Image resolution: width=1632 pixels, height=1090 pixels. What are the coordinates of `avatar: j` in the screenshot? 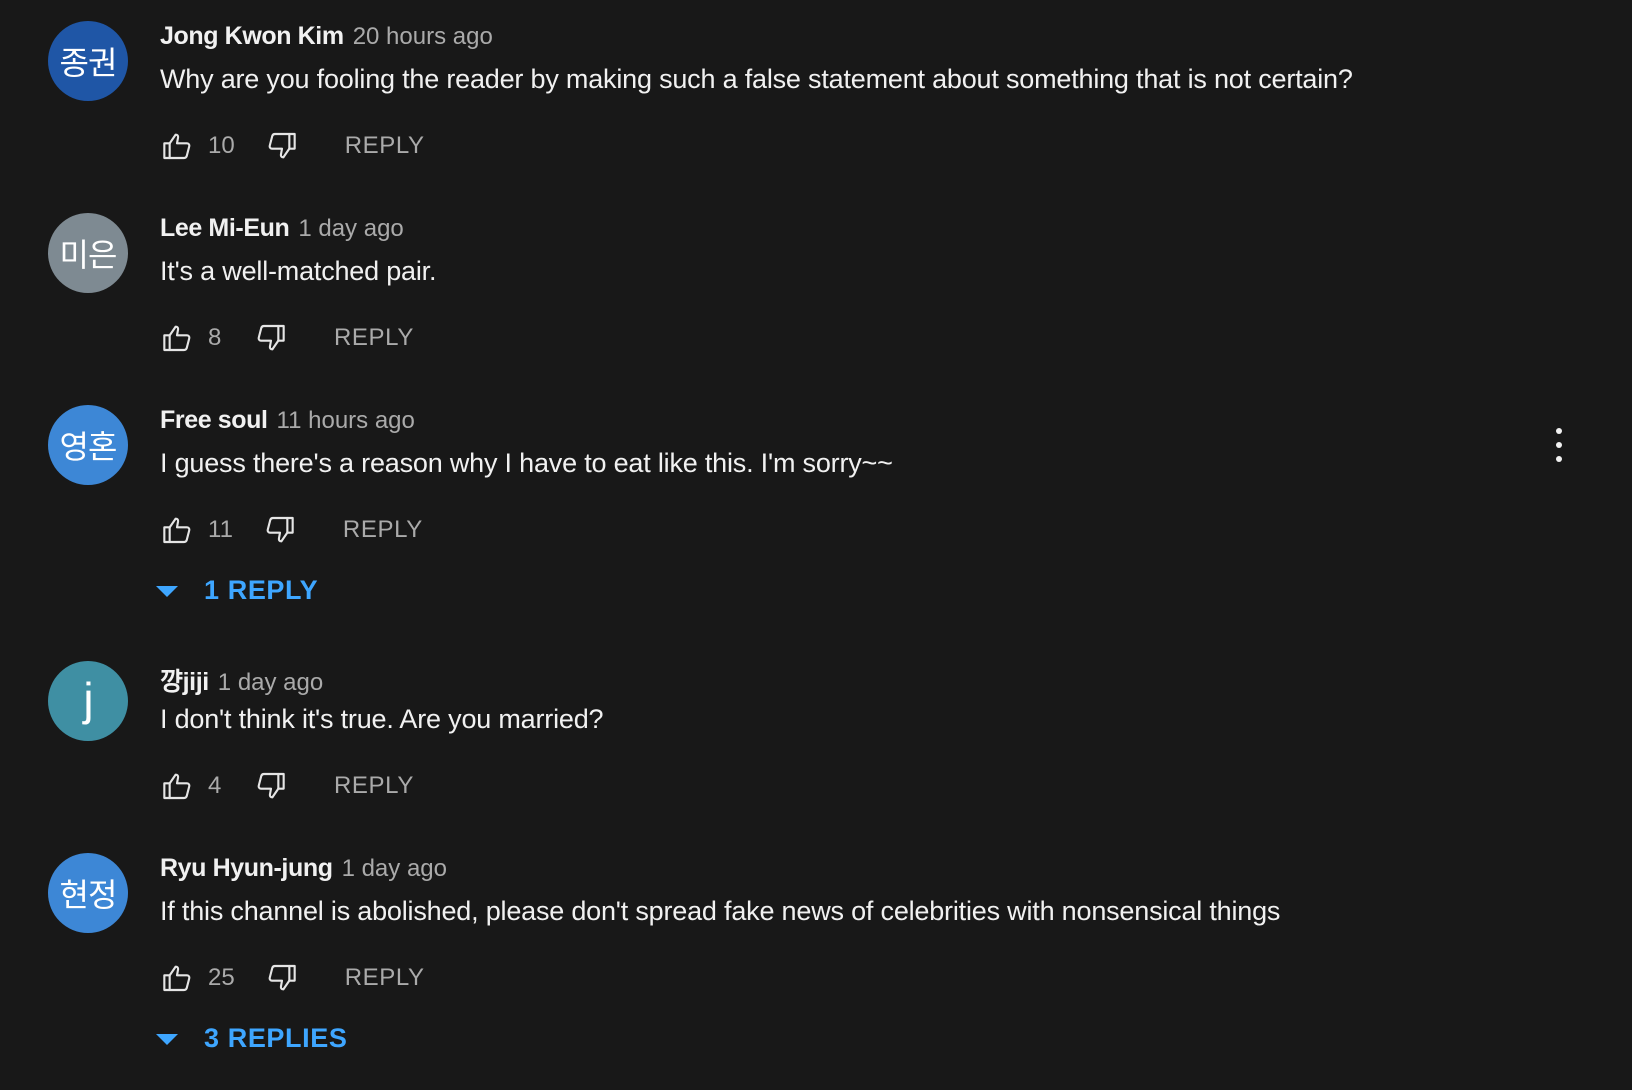 It's located at (88, 701).